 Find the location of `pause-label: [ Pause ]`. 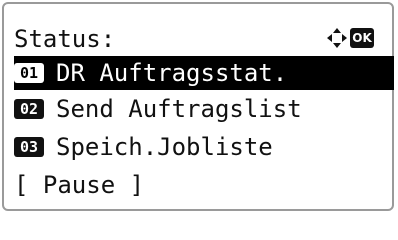

pause-label: [ Pause ] is located at coordinates (79, 185).